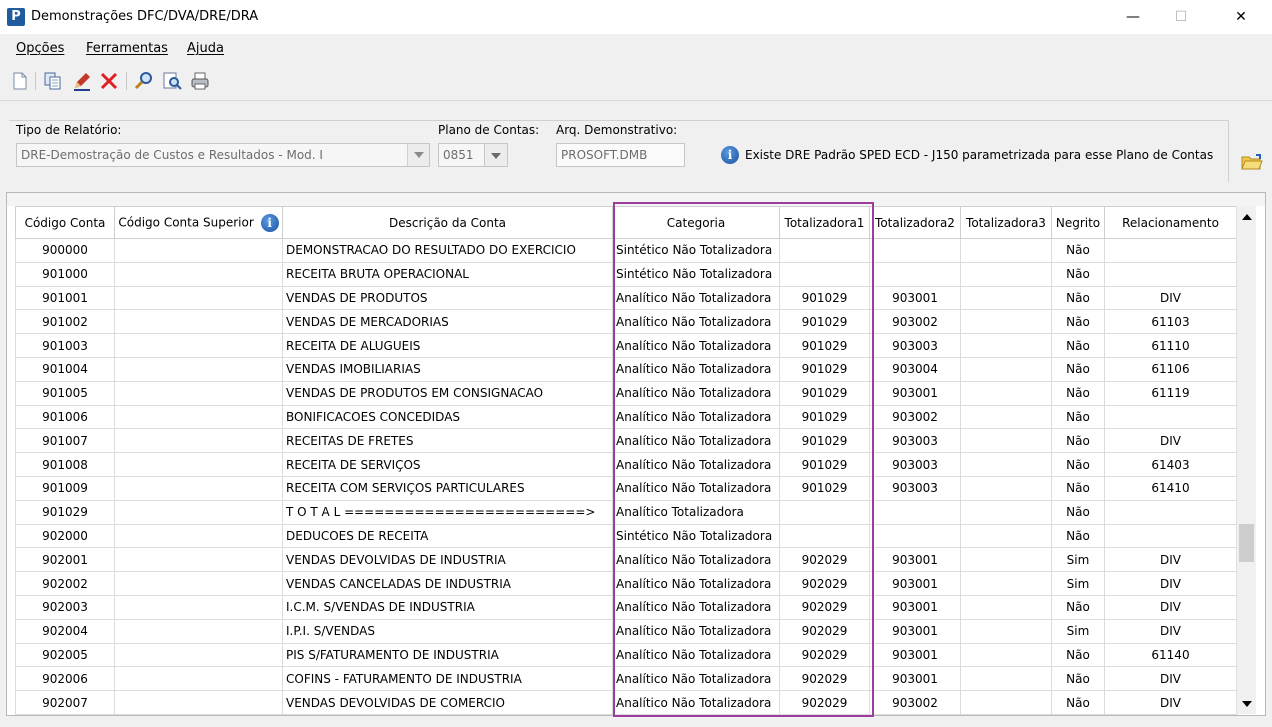 Image resolution: width=1272 pixels, height=727 pixels. I want to click on cell-totalizadora2: 903004, so click(915, 369).